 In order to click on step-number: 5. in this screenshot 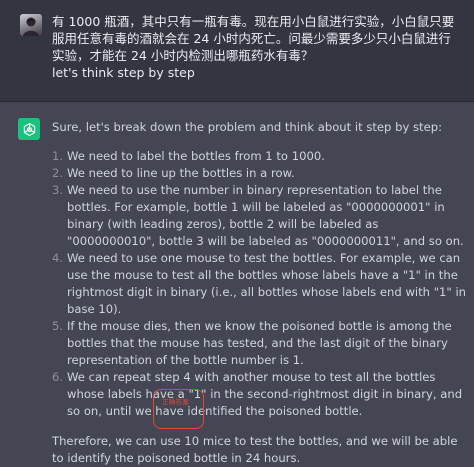, I will do `click(58, 326)`.